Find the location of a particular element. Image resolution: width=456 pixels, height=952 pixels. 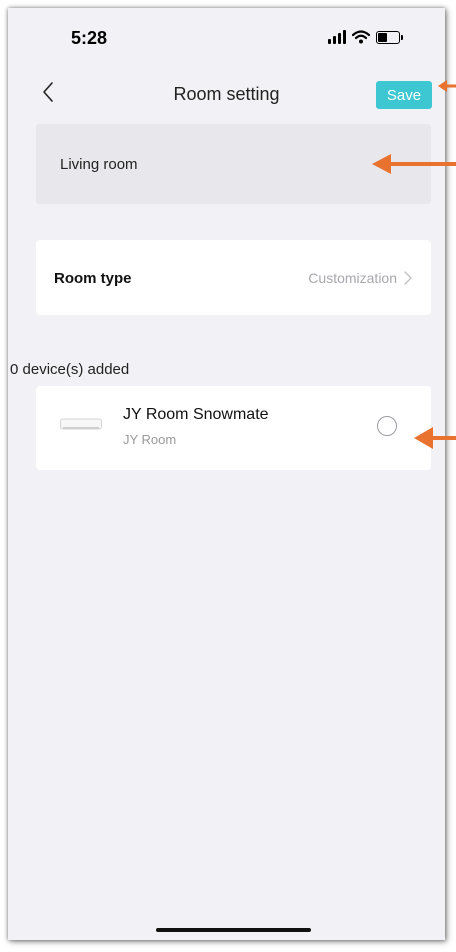

nav-bar: Room setting Save is located at coordinates (226, 93).